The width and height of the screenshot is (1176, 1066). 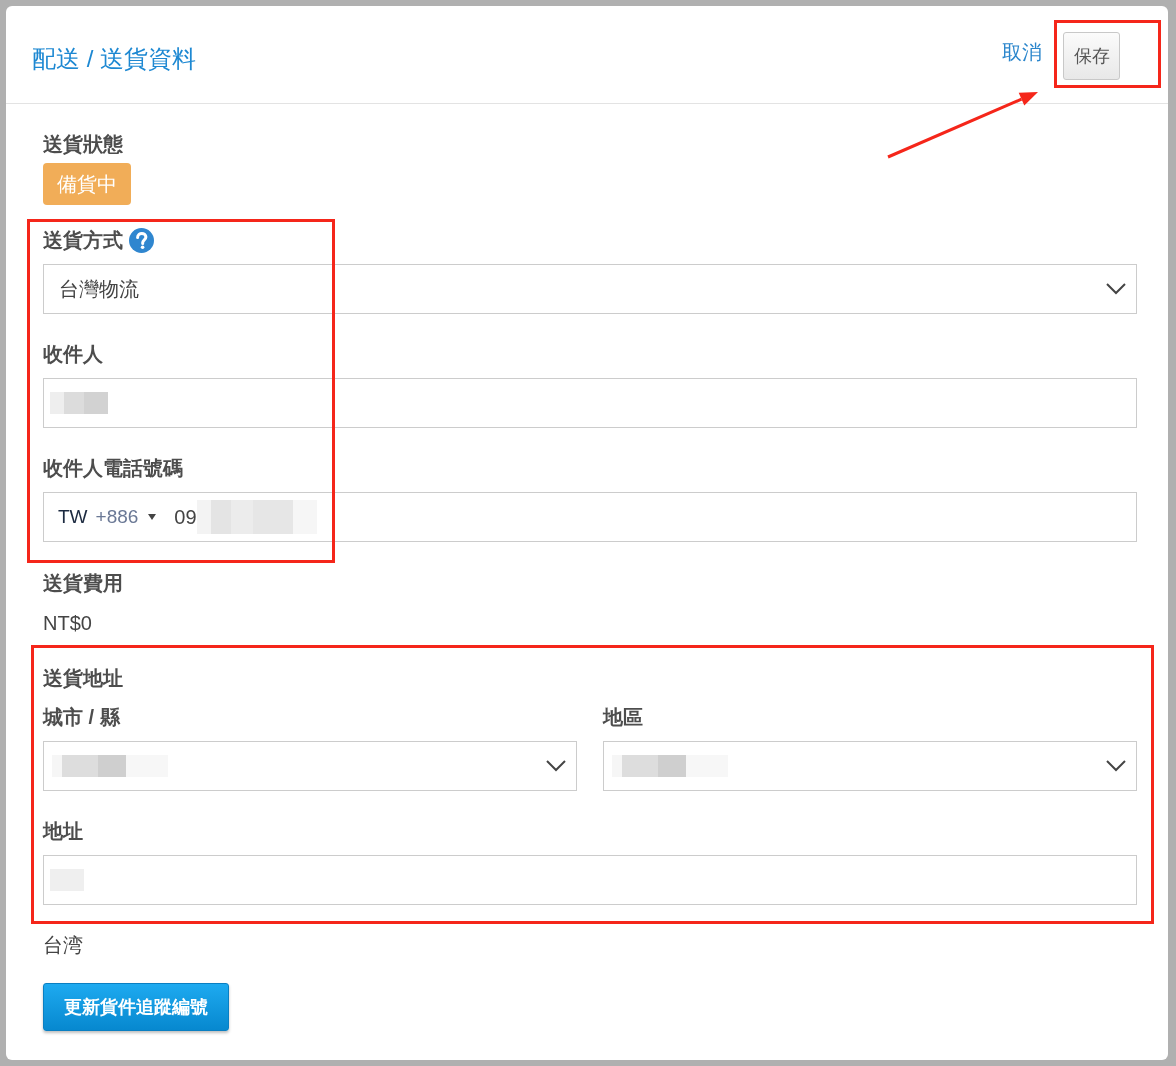 What do you see at coordinates (83, 240) in the screenshot?
I see `field-label: 送貨方式` at bounding box center [83, 240].